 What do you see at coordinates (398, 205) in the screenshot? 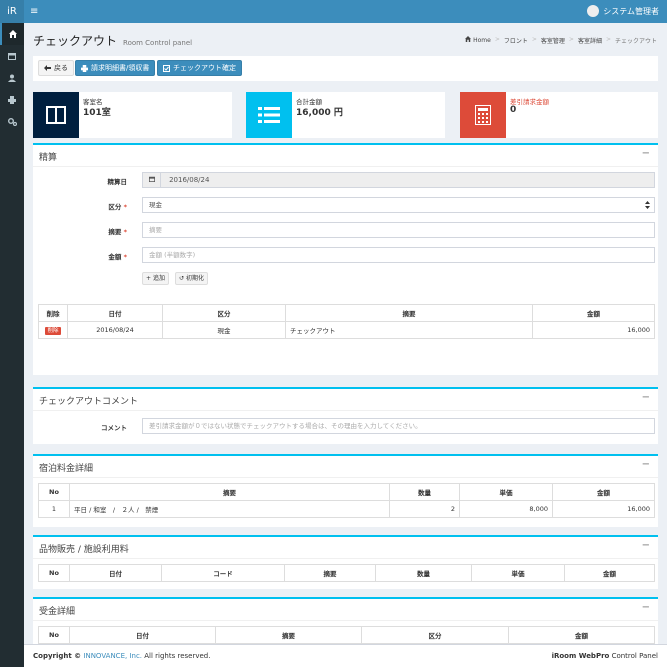
I see `type-select: 現金` at bounding box center [398, 205].